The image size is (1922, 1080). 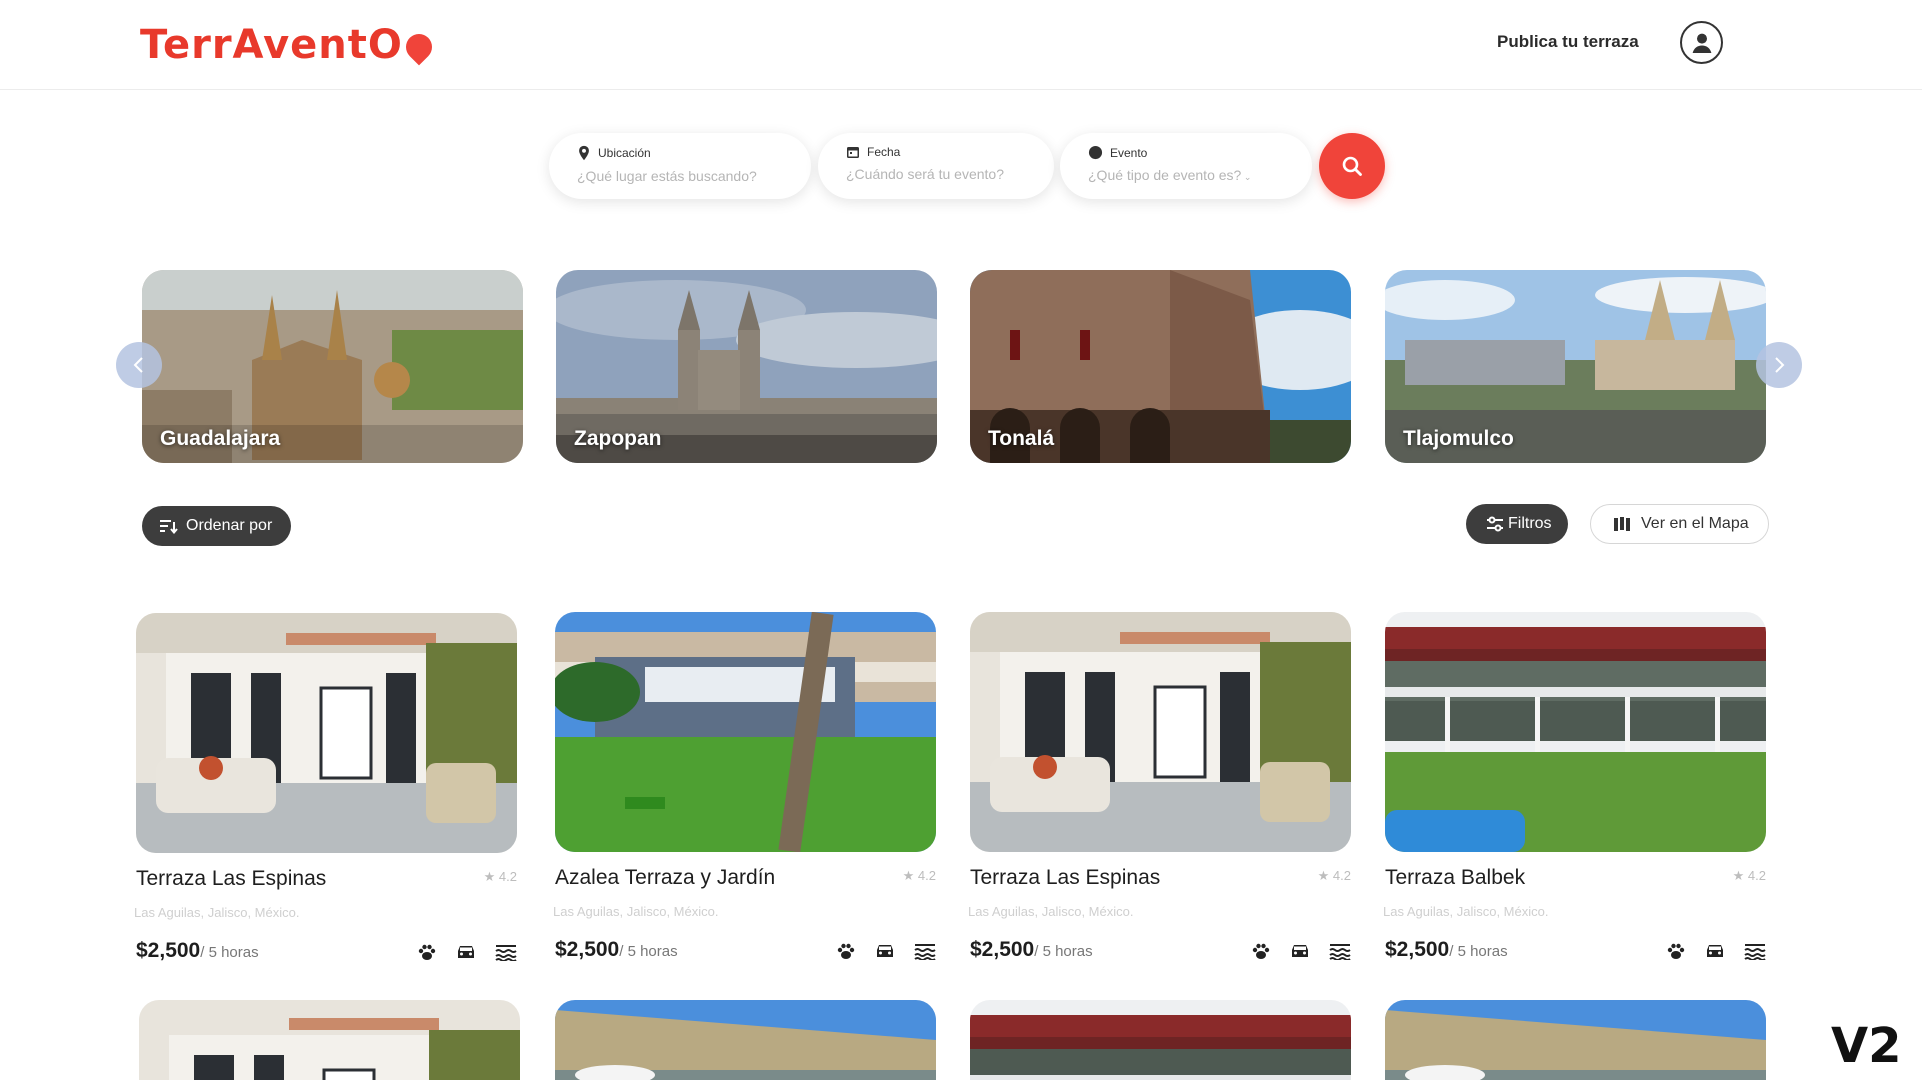 I want to click on city-name: Tlajomulco, so click(x=1458, y=438).